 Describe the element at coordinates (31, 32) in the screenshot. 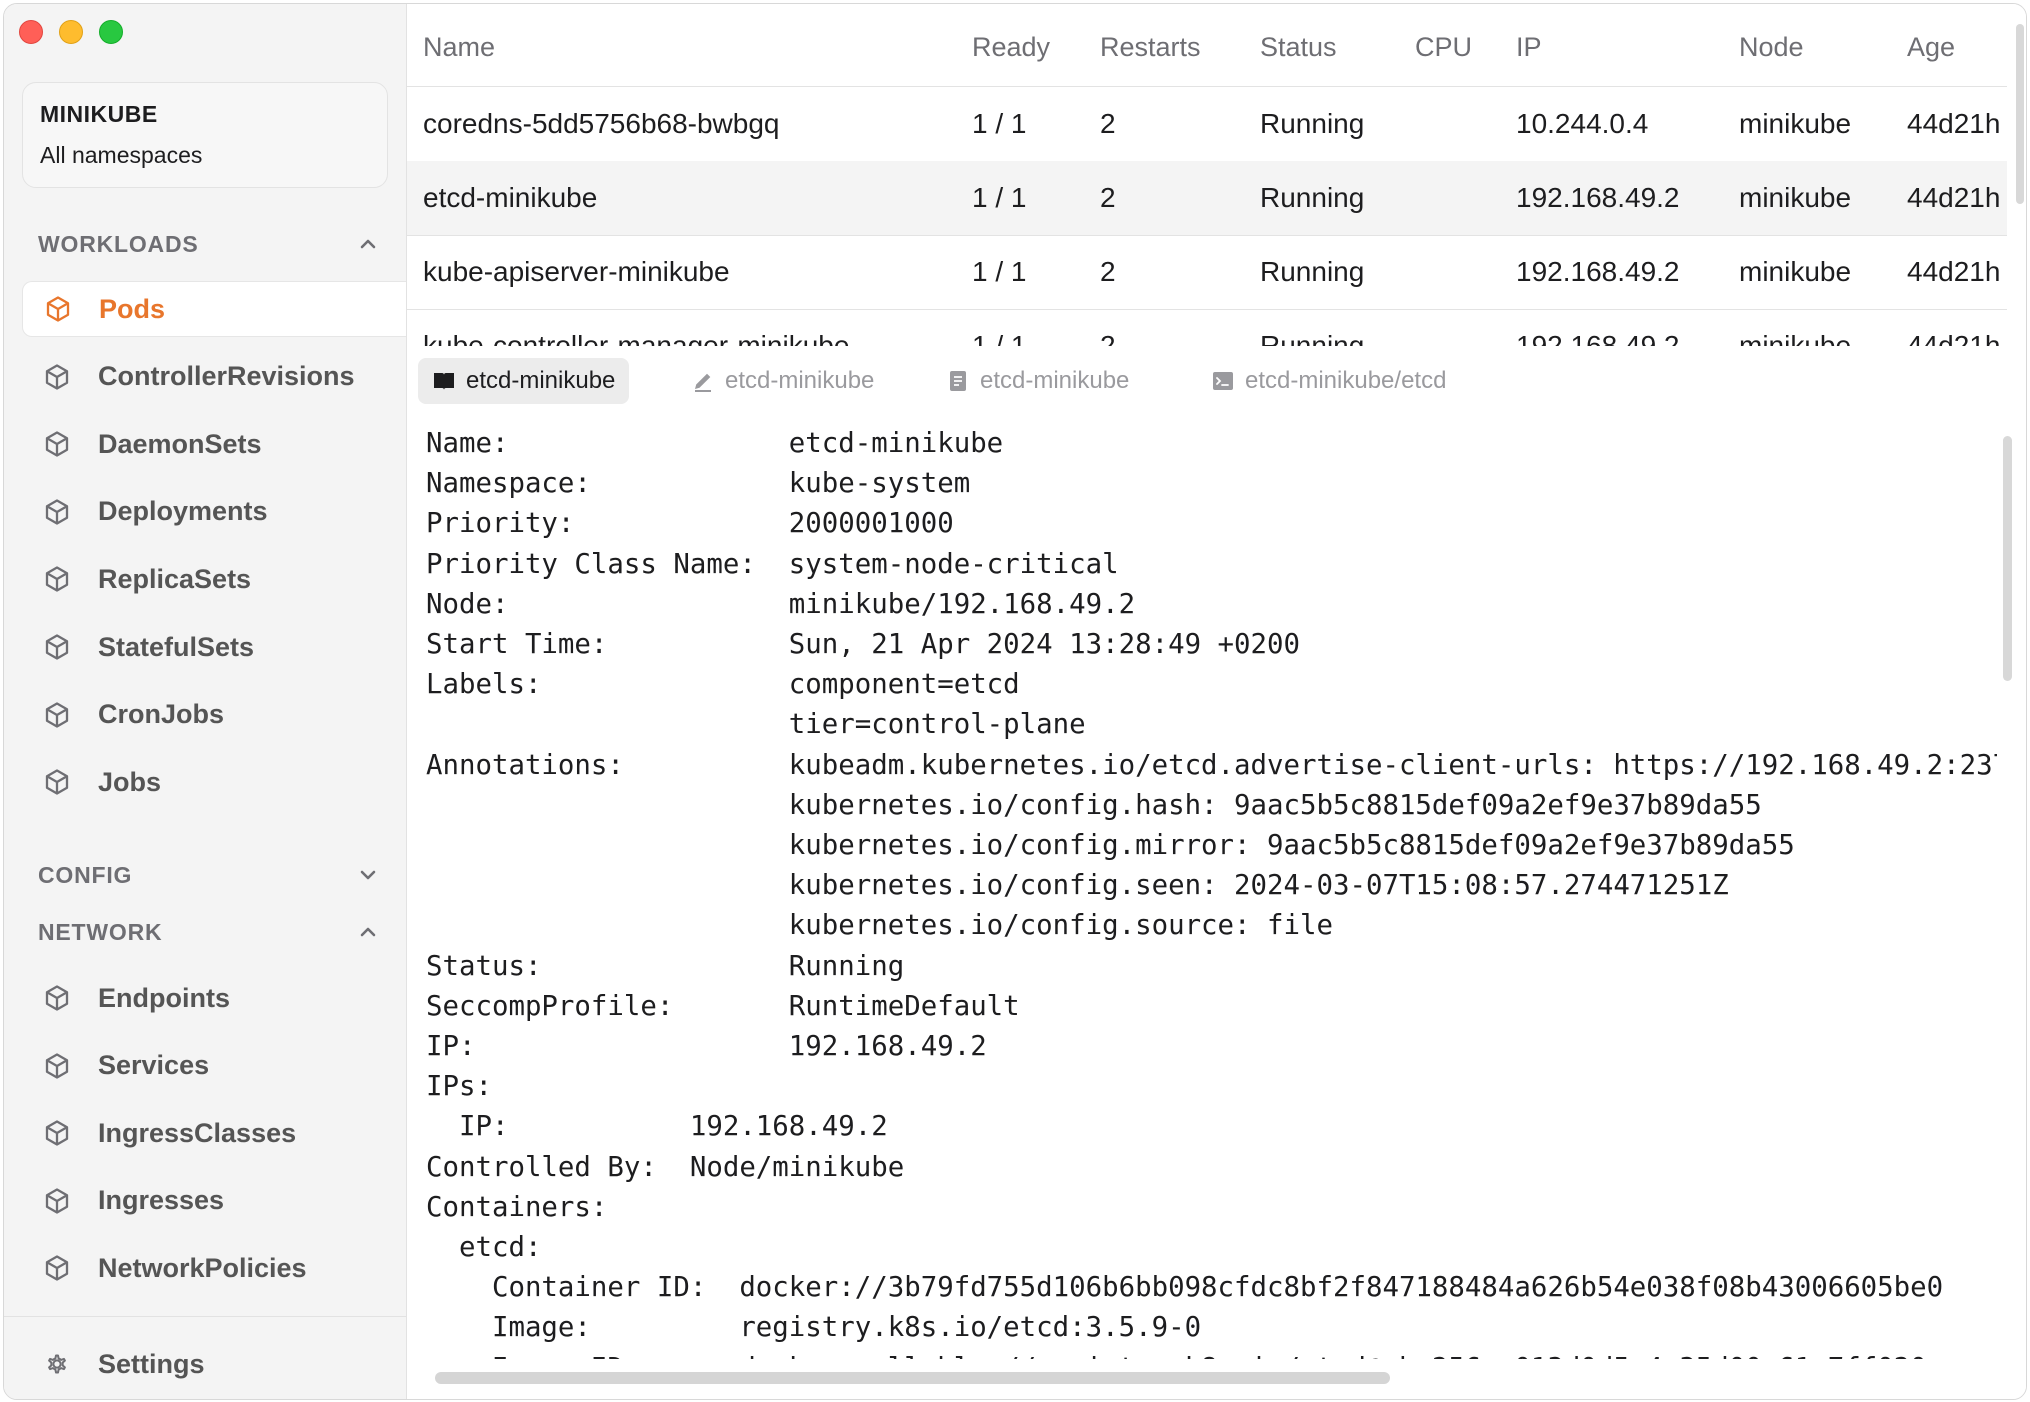

I see `close-window-button` at that location.